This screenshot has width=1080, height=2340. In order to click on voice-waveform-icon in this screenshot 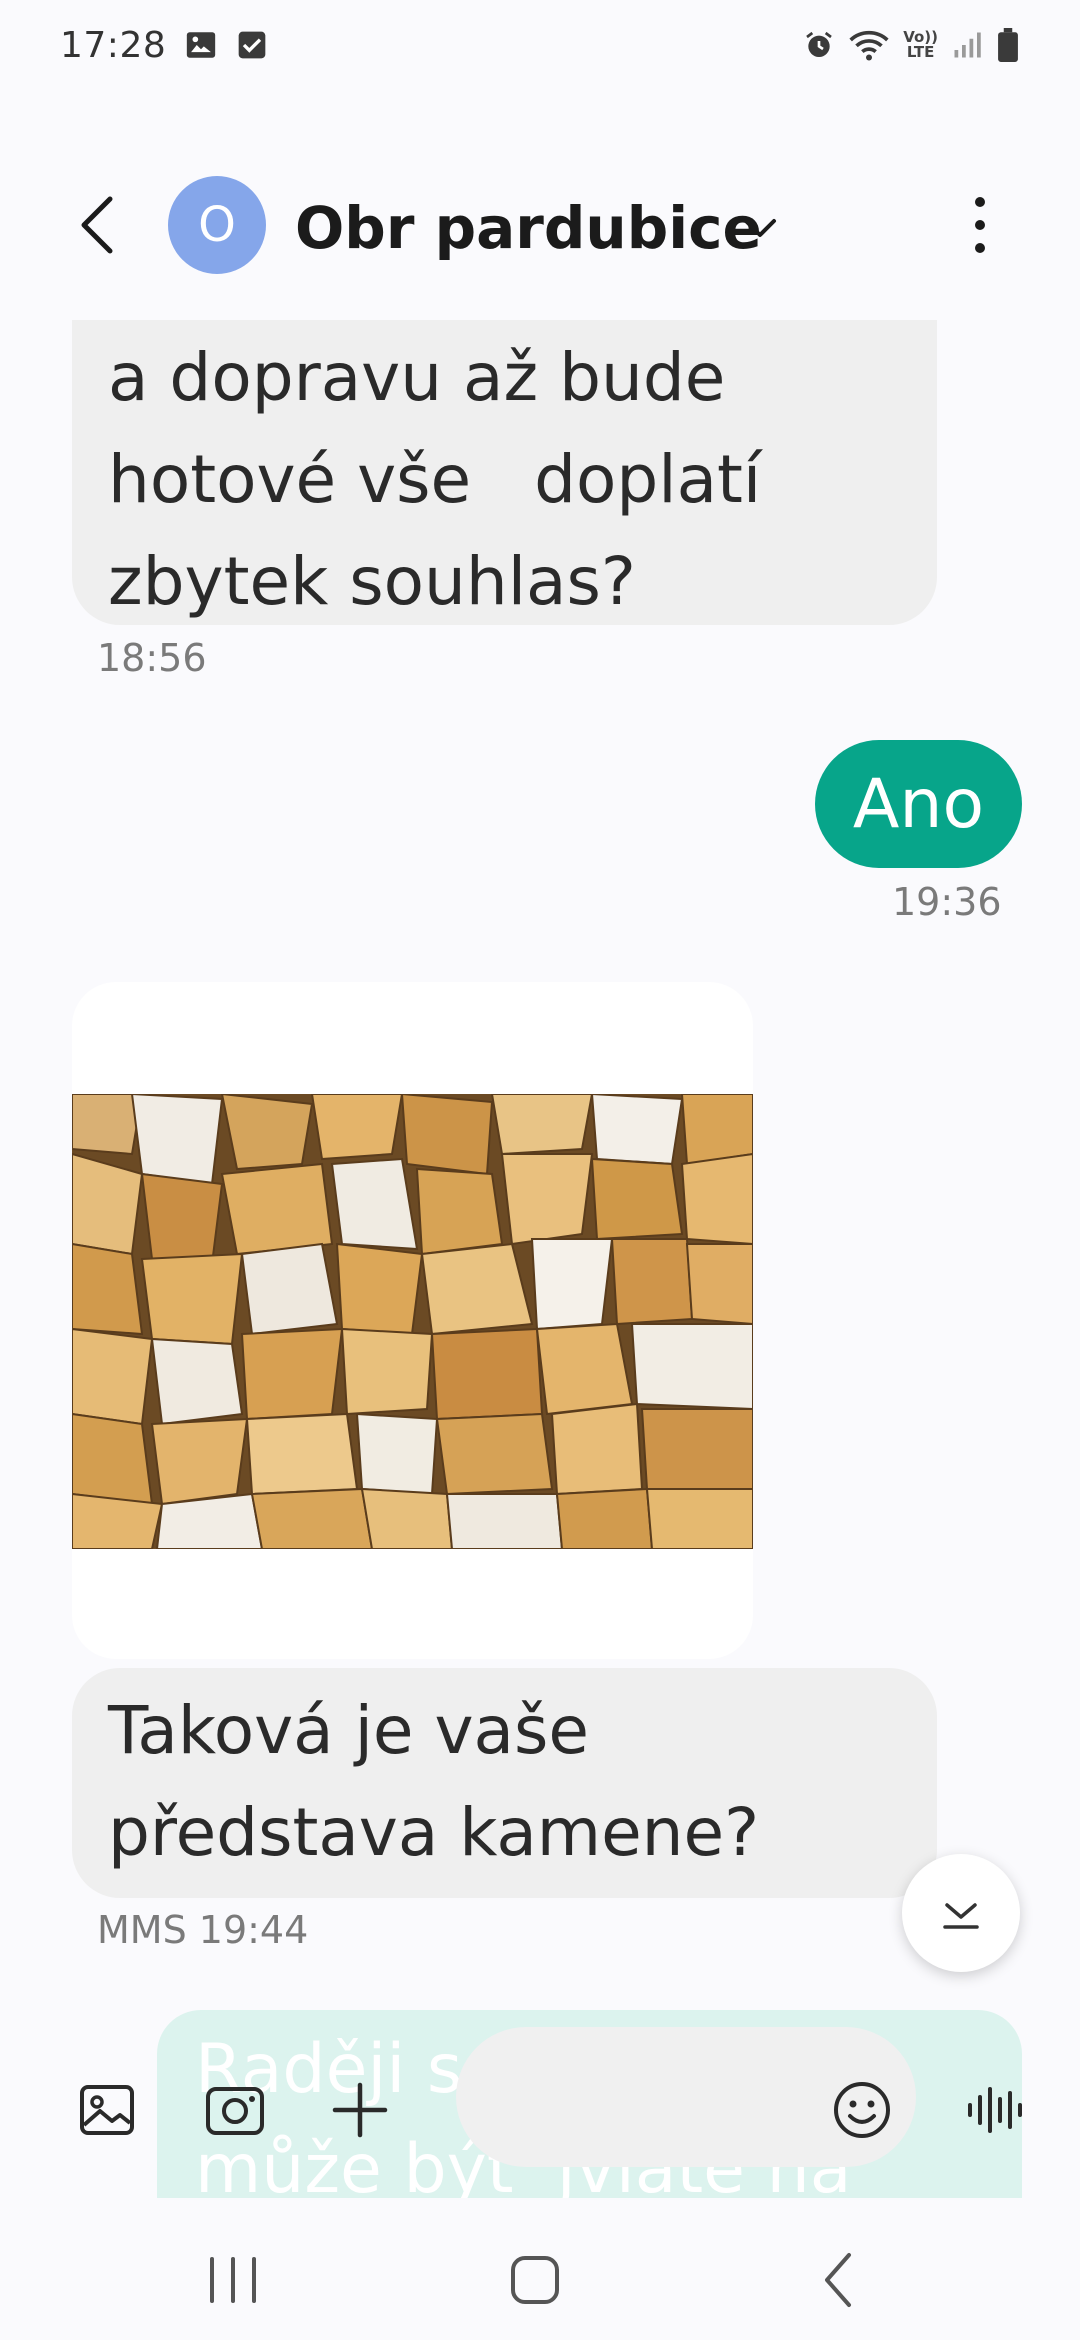, I will do `click(995, 2110)`.